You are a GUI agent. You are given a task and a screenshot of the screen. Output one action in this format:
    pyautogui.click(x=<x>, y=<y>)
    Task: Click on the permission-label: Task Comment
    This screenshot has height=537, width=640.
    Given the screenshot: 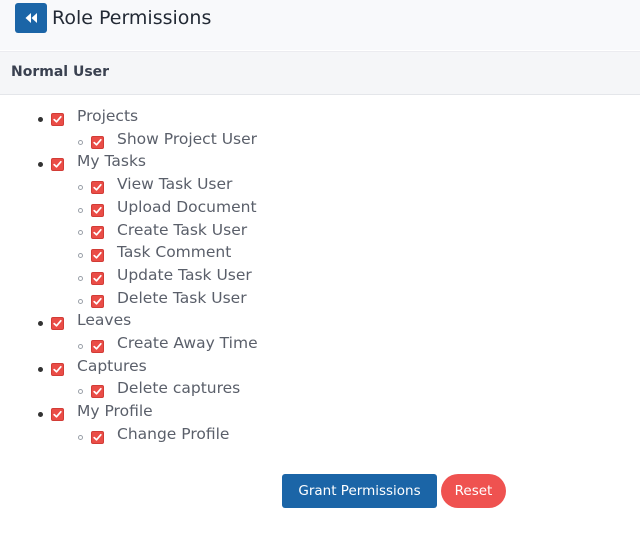 What is the action you would take?
    pyautogui.click(x=174, y=252)
    